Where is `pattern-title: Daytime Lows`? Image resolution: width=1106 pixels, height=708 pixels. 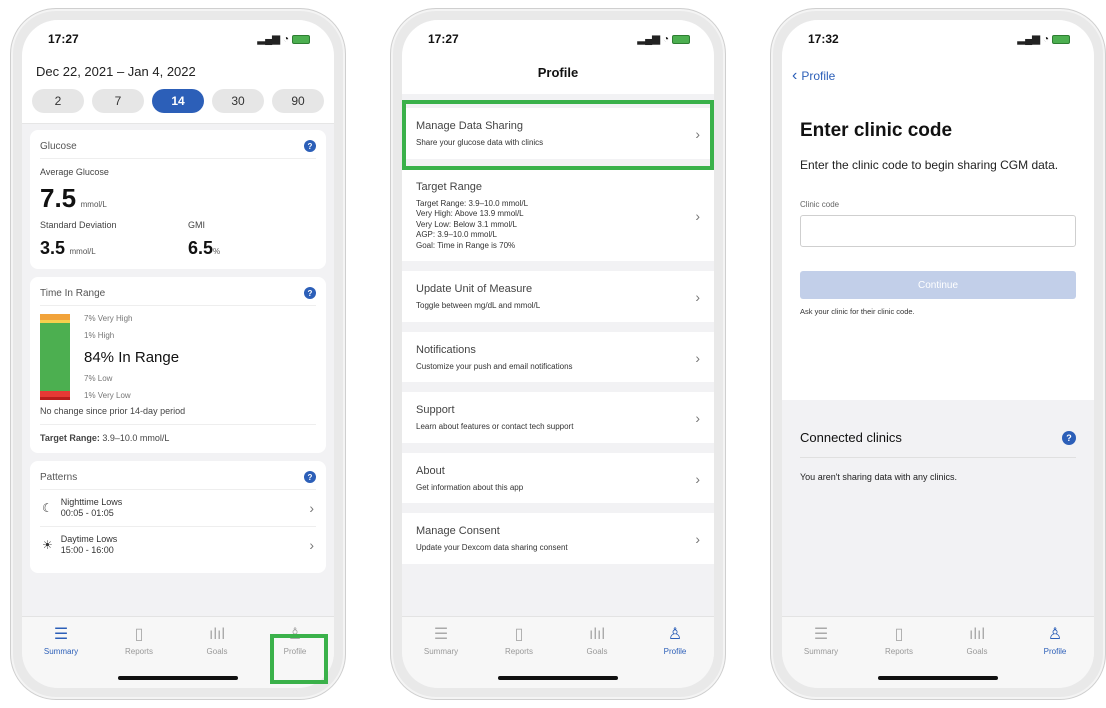
pattern-title: Daytime Lows is located at coordinates (89, 539).